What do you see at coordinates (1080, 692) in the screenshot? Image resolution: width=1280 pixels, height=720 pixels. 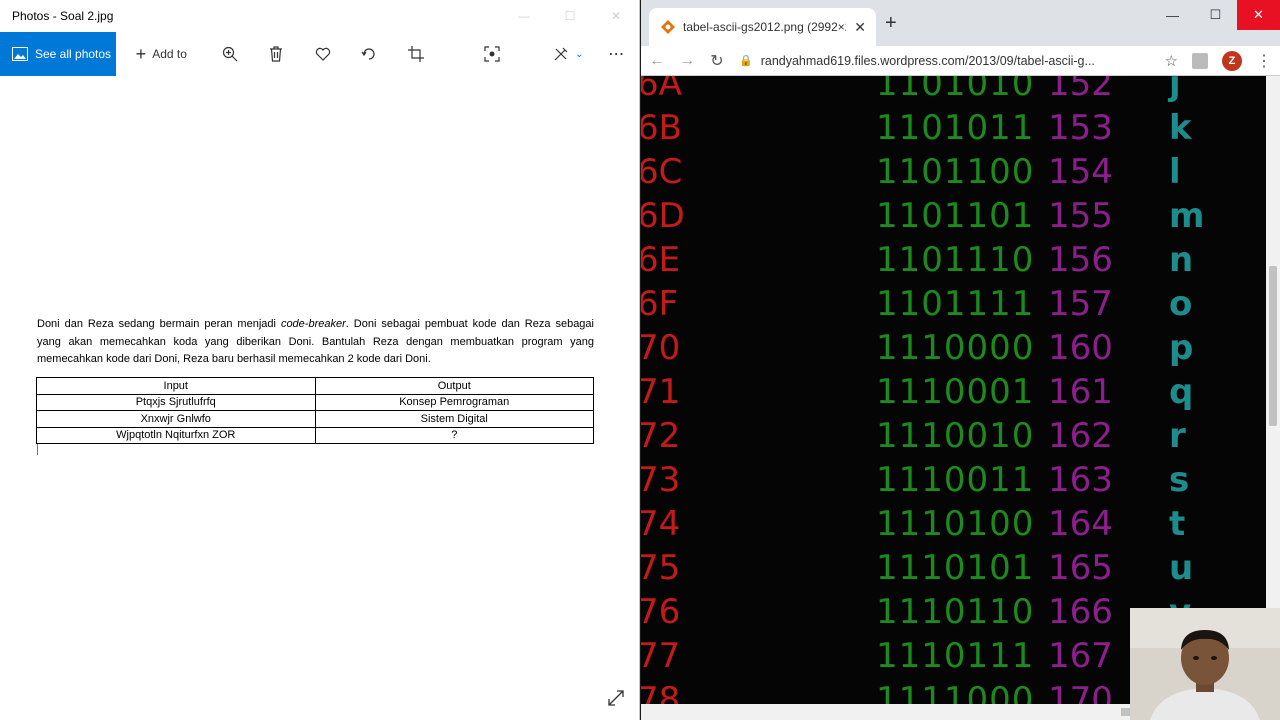 I see `ascii-oct: 170` at bounding box center [1080, 692].